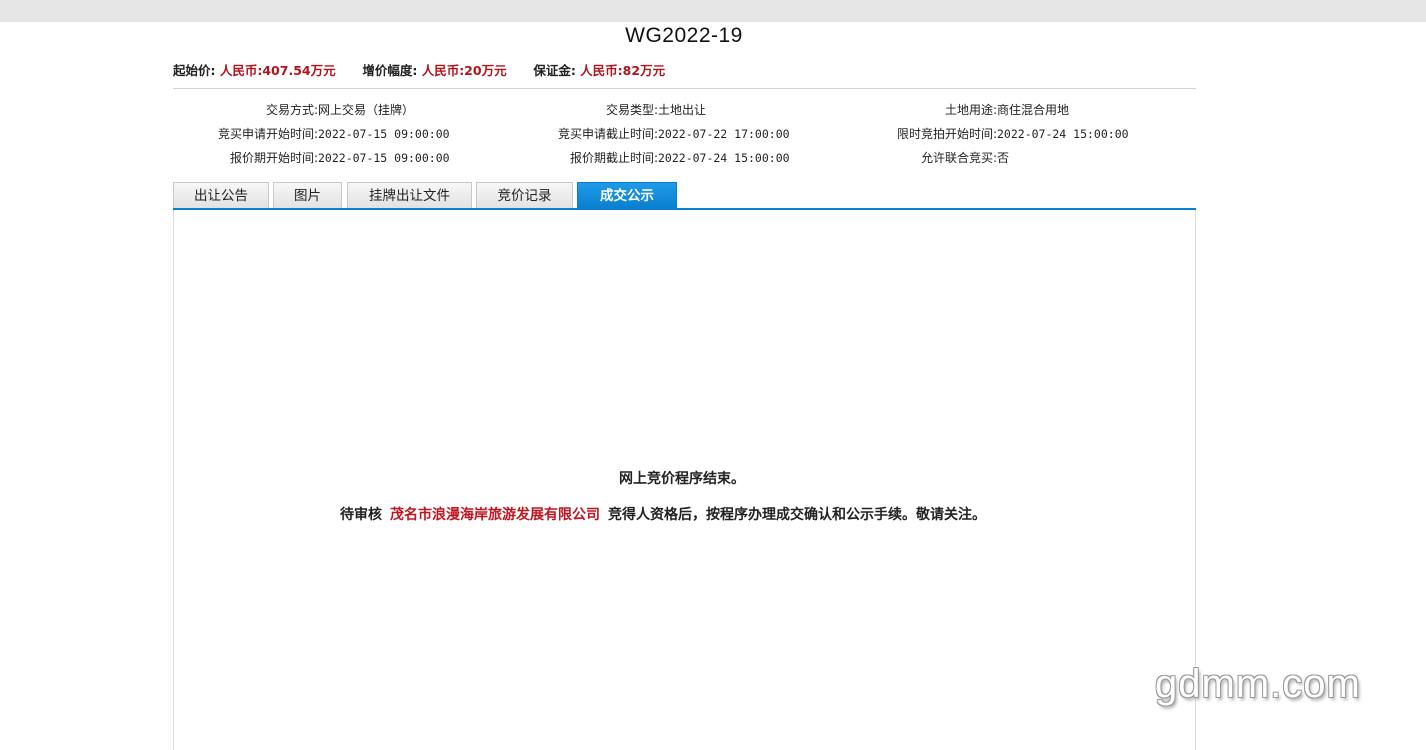  I want to click on info-item-quote-start: 报价期开始时间:2022-07-15 09:00:00, so click(311, 158).